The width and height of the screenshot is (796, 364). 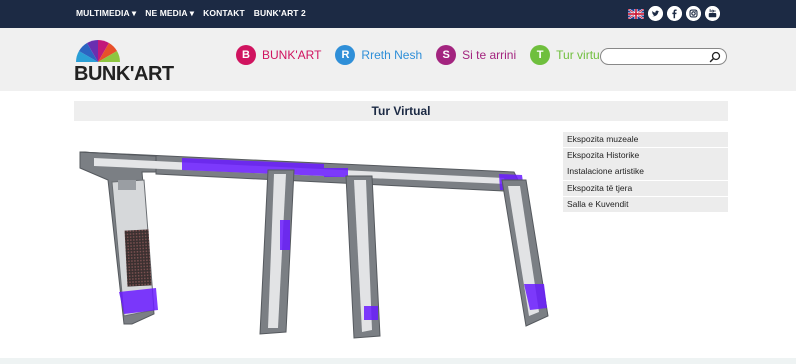 What do you see at coordinates (645, 156) in the screenshot?
I see `menu-ekspozita-historike: Ekspozita Historike` at bounding box center [645, 156].